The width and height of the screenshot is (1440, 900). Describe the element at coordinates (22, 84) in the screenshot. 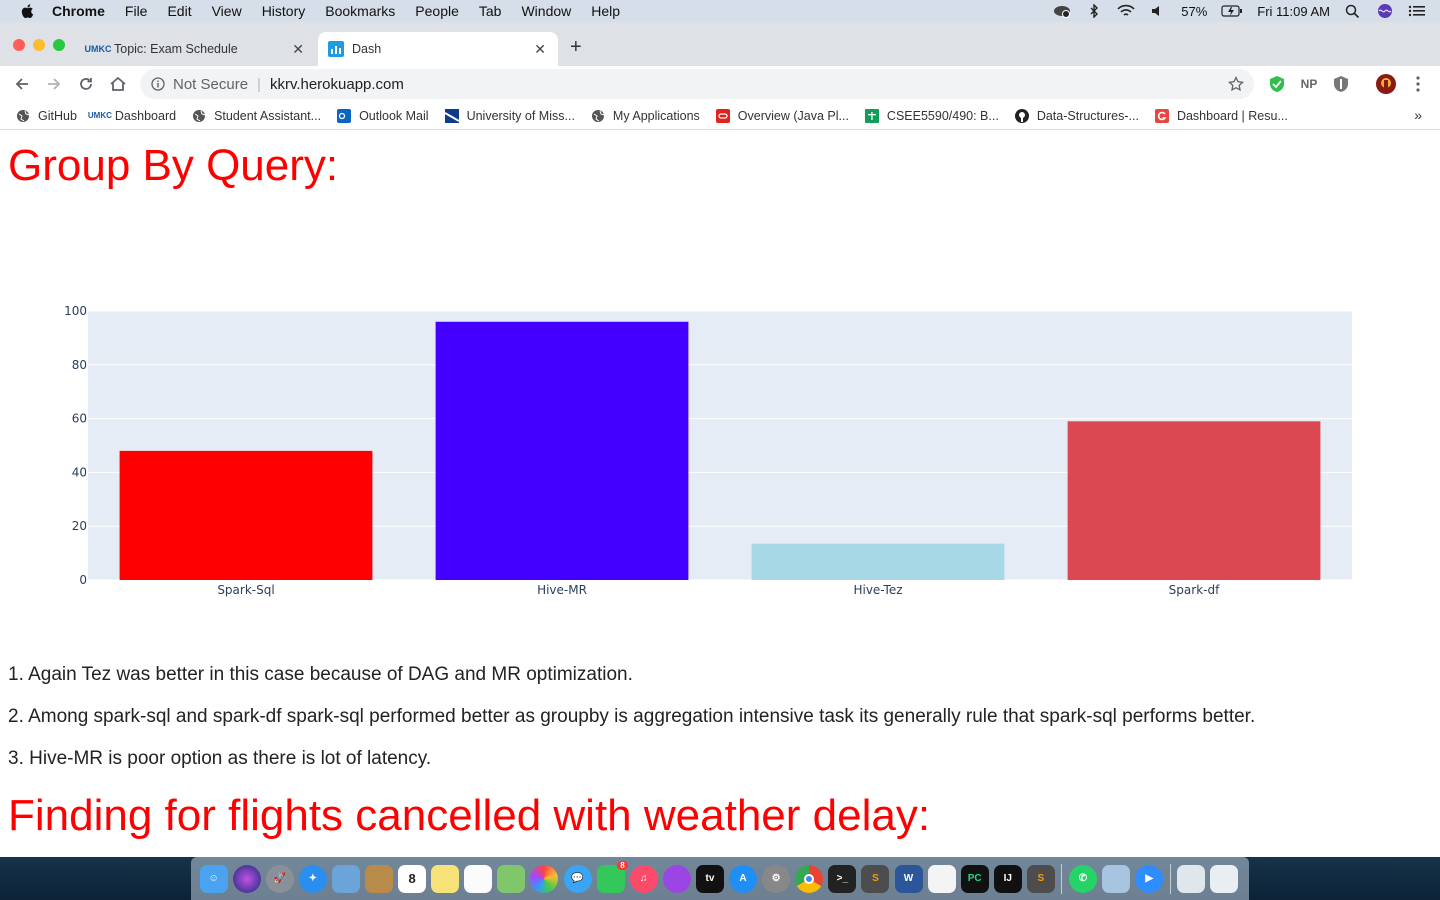

I see `back-arrow-icon` at that location.